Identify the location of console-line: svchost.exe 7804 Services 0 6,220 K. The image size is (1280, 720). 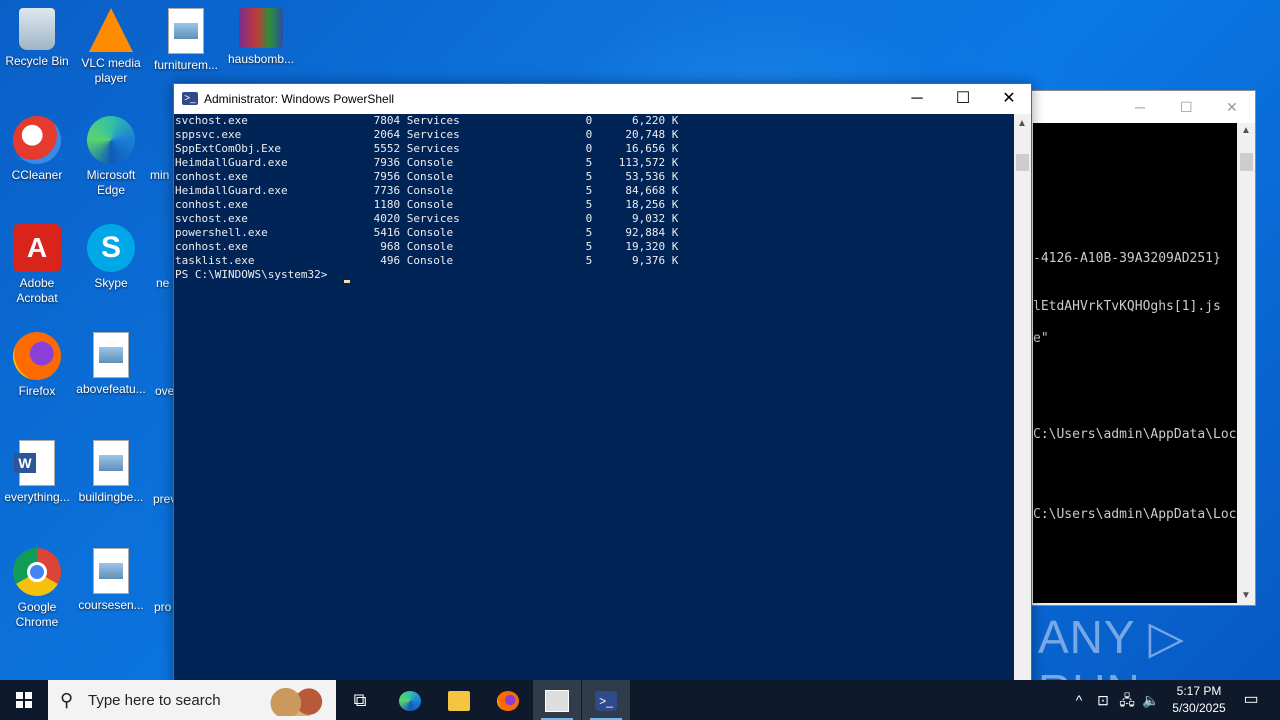
(427, 120).